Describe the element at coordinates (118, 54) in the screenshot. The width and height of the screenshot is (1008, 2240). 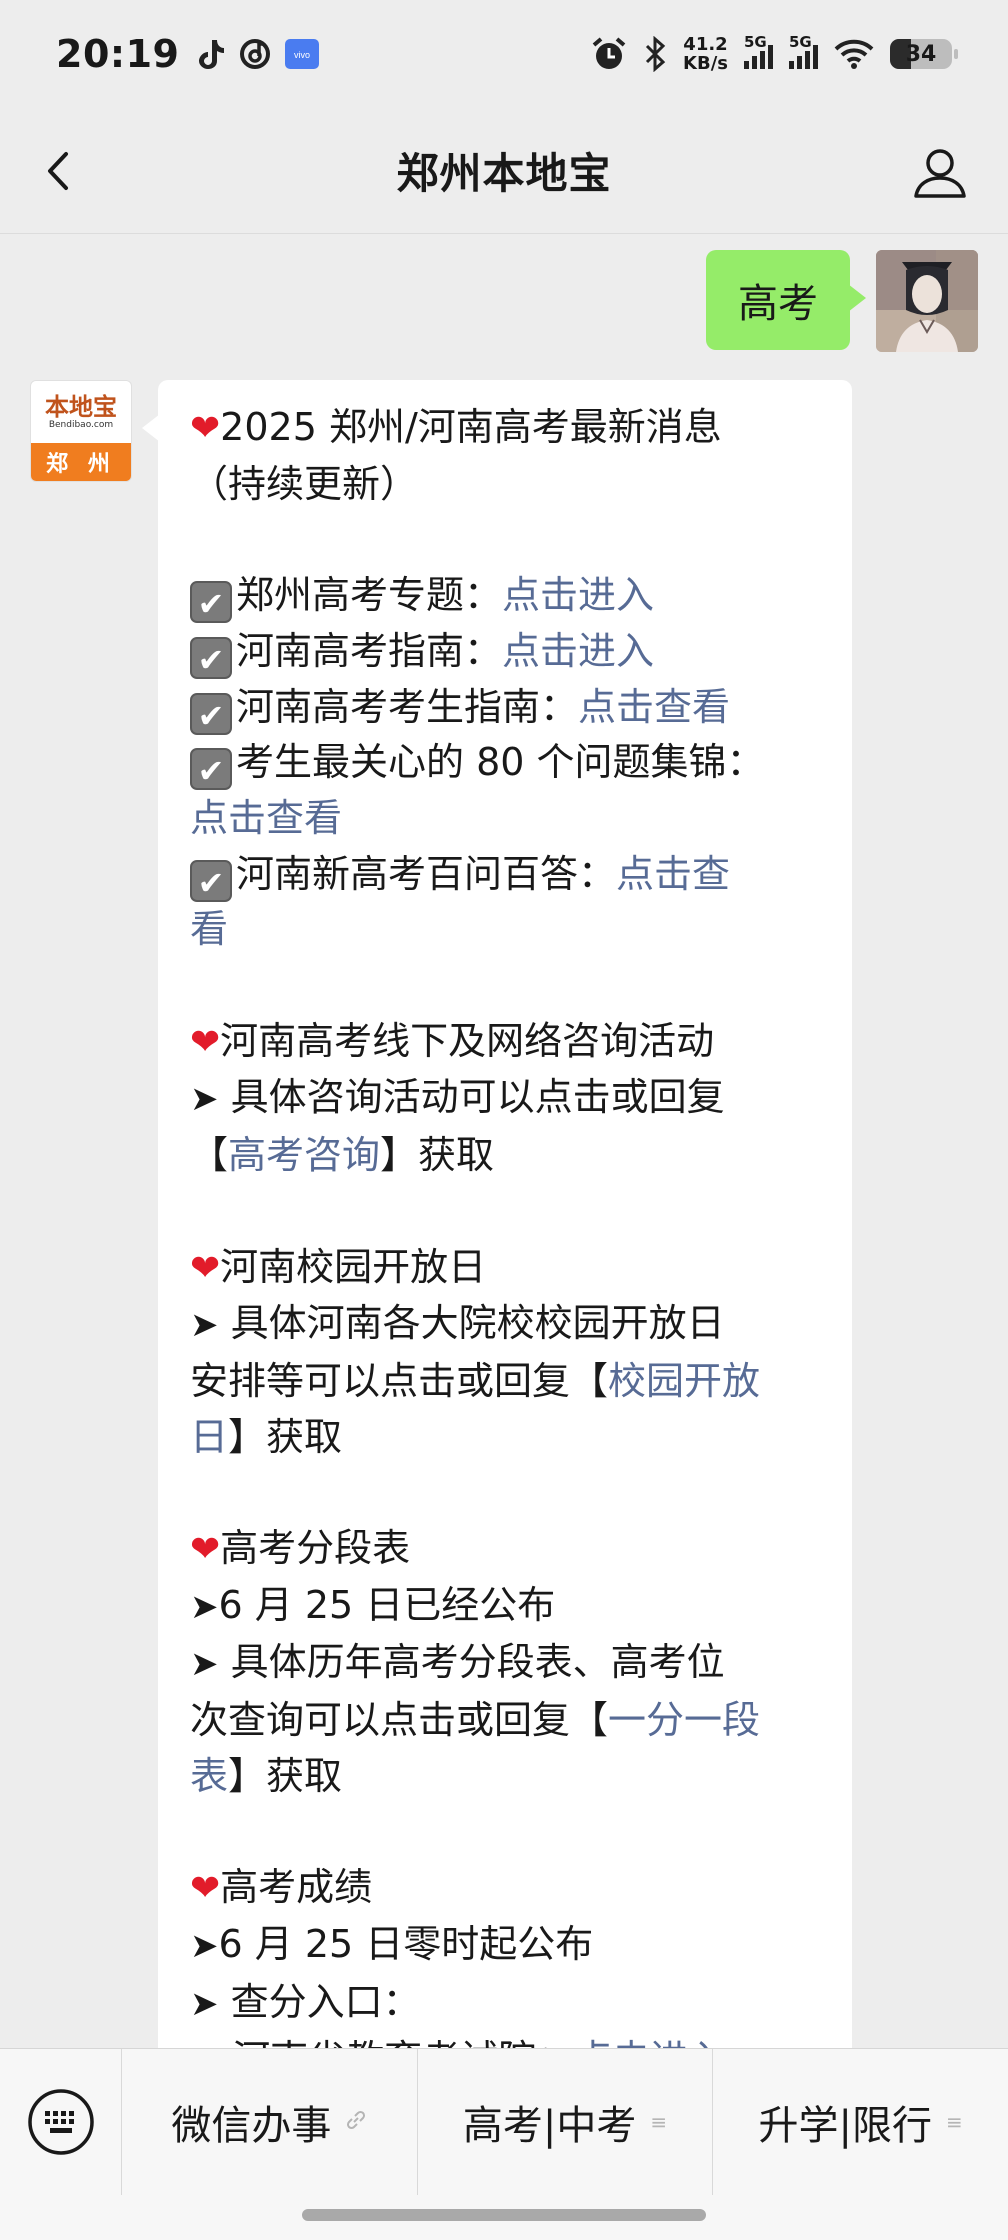
I see `status-time: 20:19` at that location.